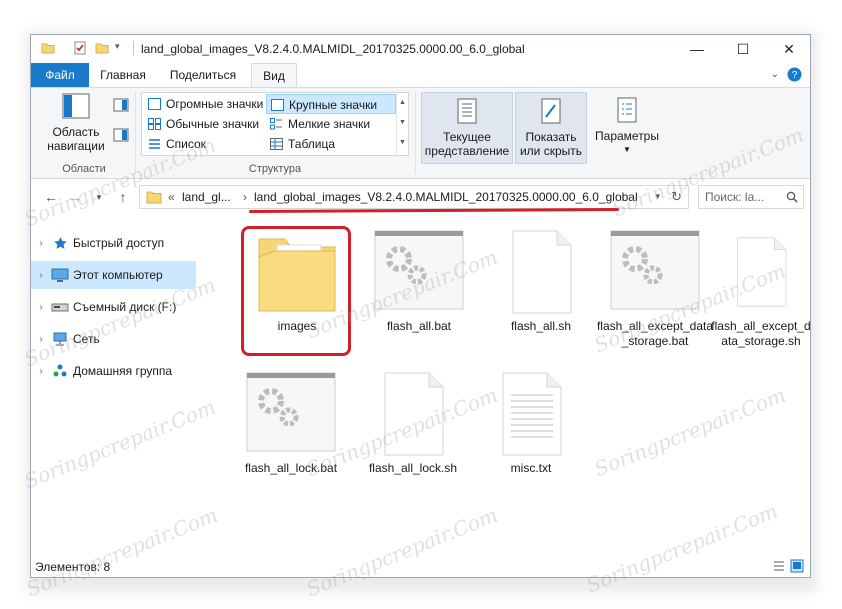 This screenshot has width=842, height=609. What do you see at coordinates (84, 169) in the screenshot?
I see `areas-group-label: Области` at bounding box center [84, 169].